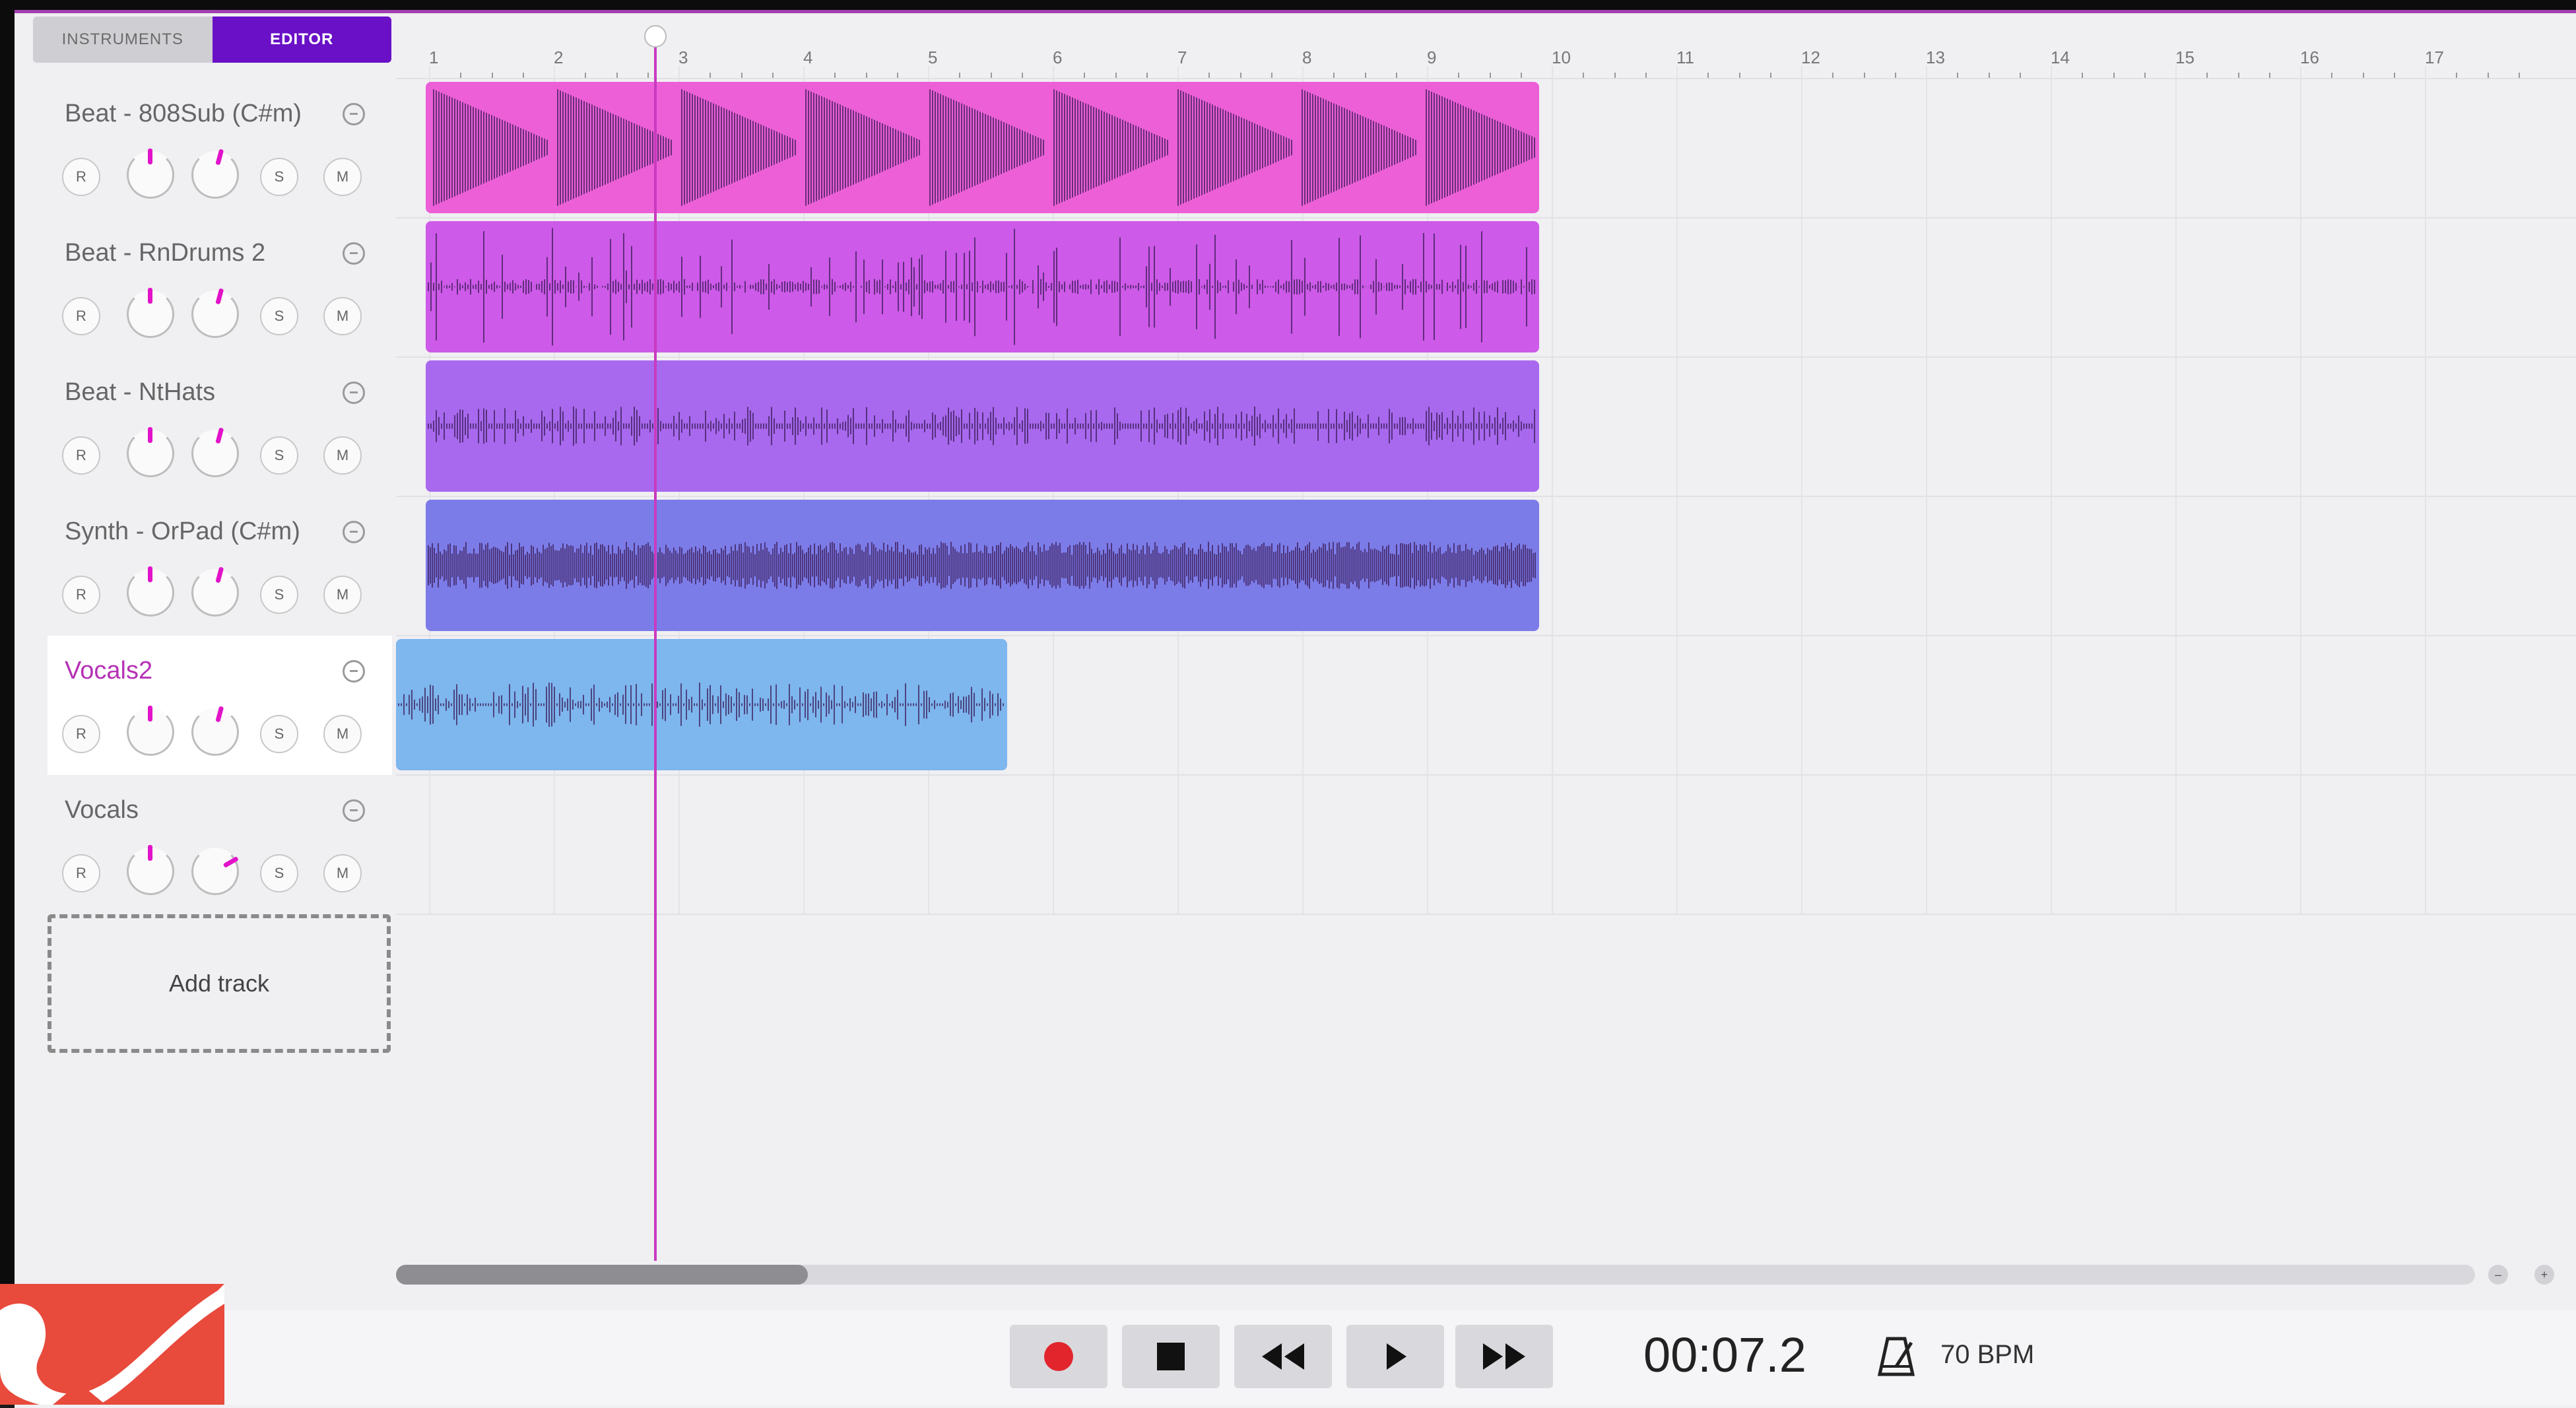 The width and height of the screenshot is (2576, 1408). I want to click on ruler-bar-number: 1, so click(434, 58).